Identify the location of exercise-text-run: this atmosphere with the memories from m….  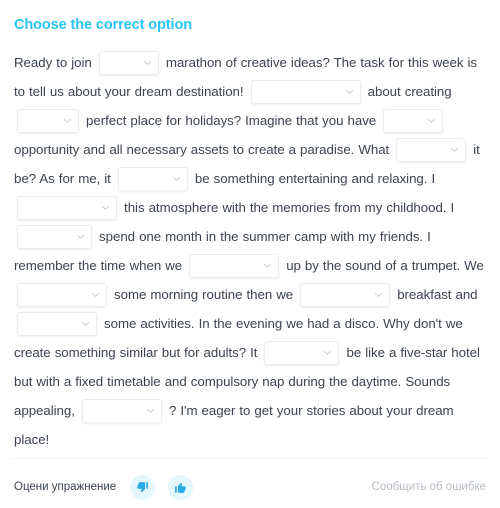
(289, 207).